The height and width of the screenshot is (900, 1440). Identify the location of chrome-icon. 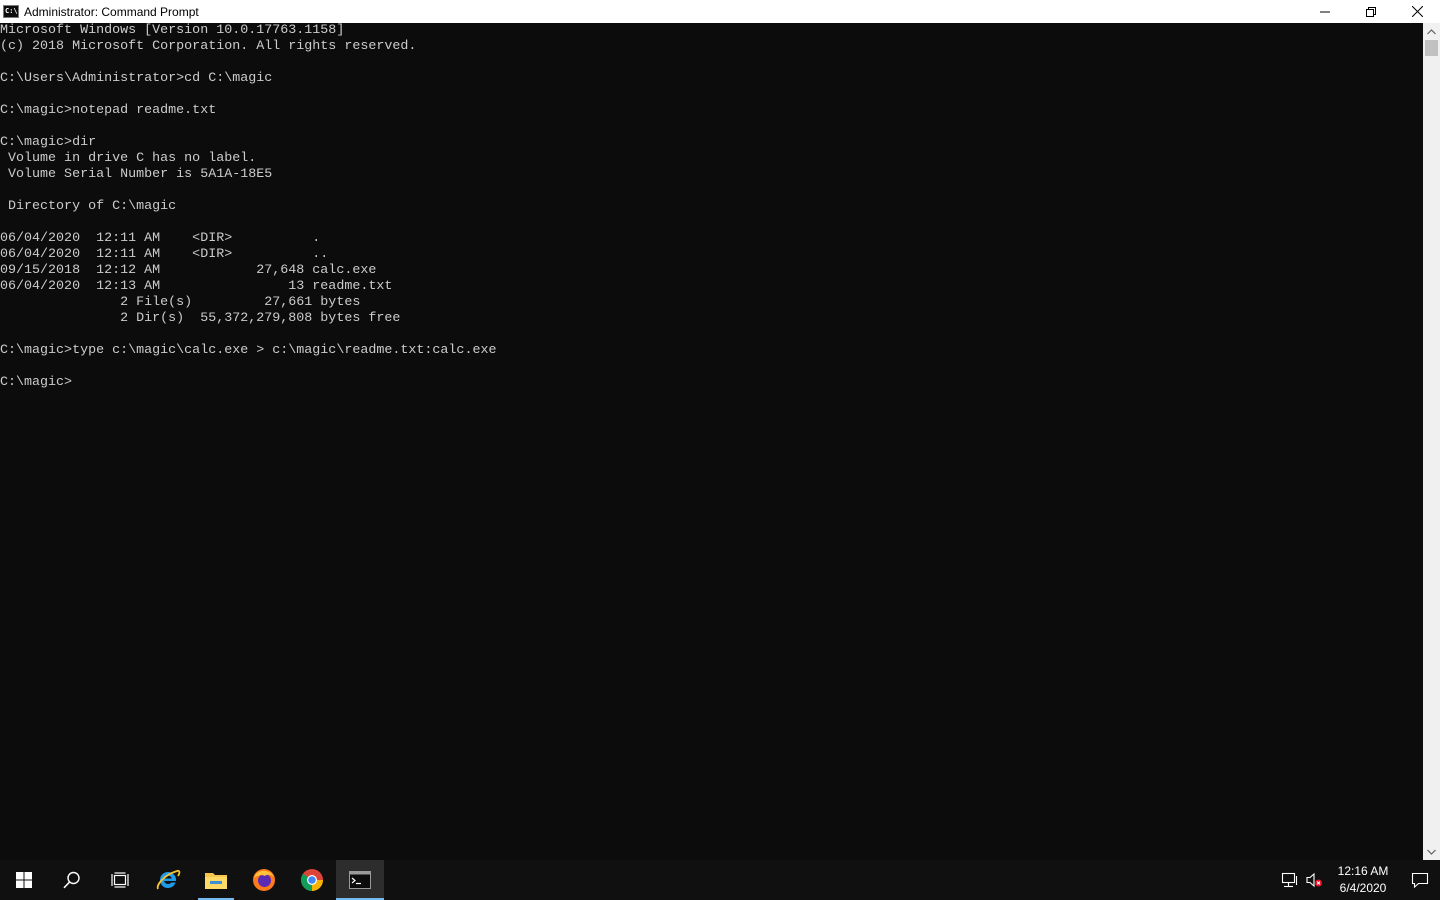
(312, 880).